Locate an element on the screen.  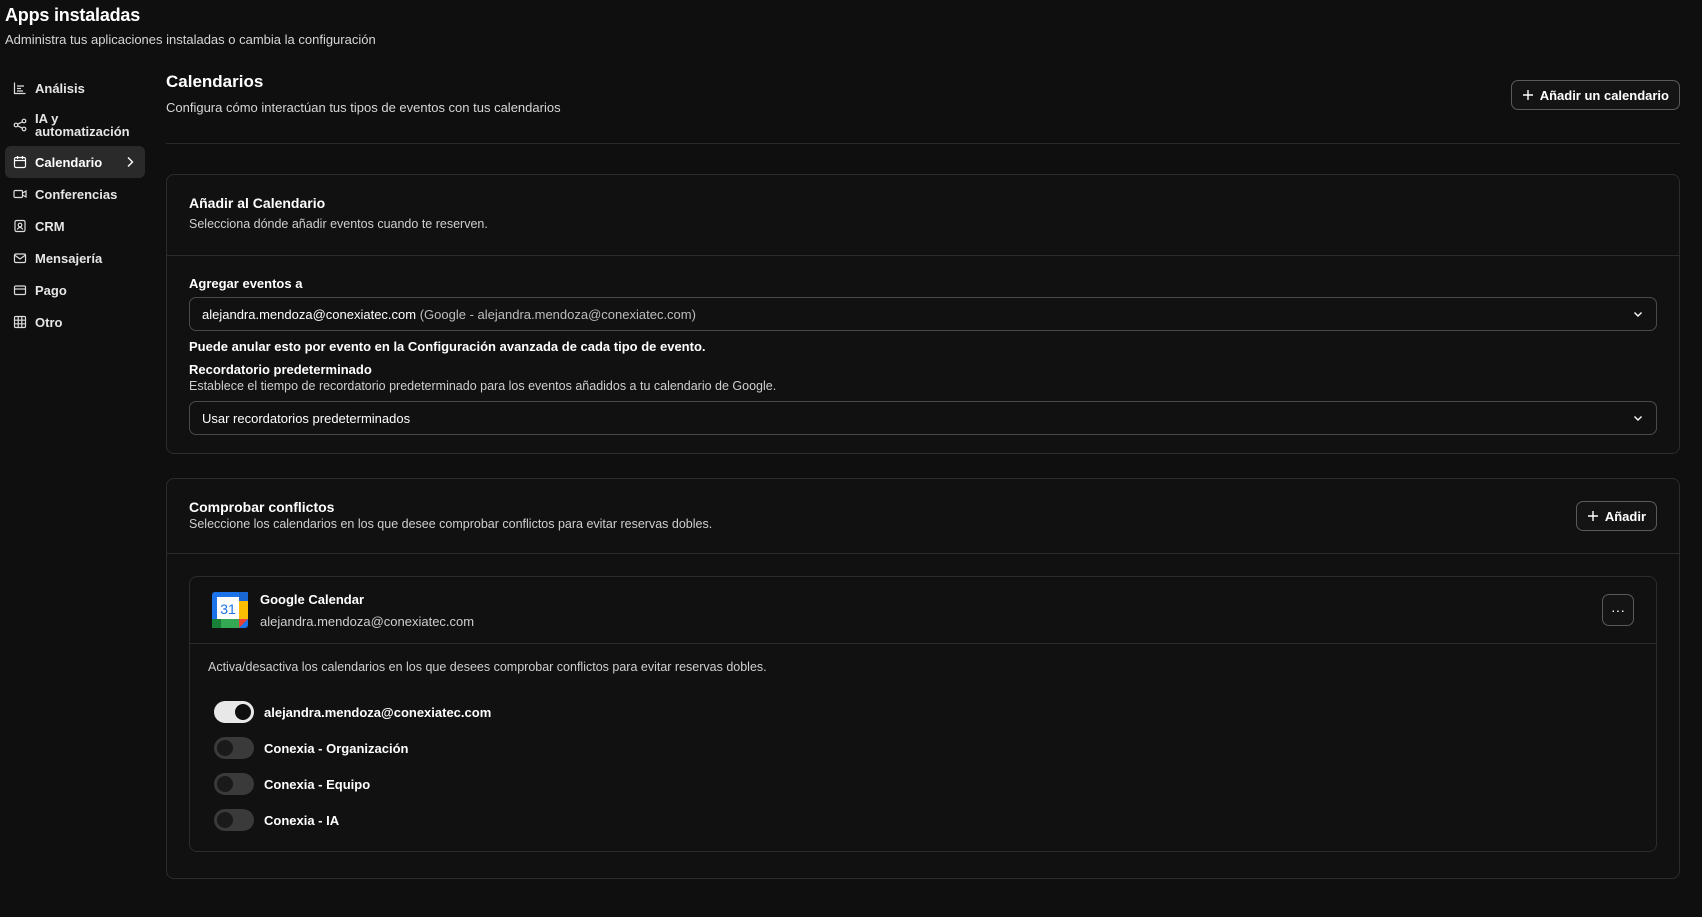
sidebar-item-label: Pago is located at coordinates (51, 290).